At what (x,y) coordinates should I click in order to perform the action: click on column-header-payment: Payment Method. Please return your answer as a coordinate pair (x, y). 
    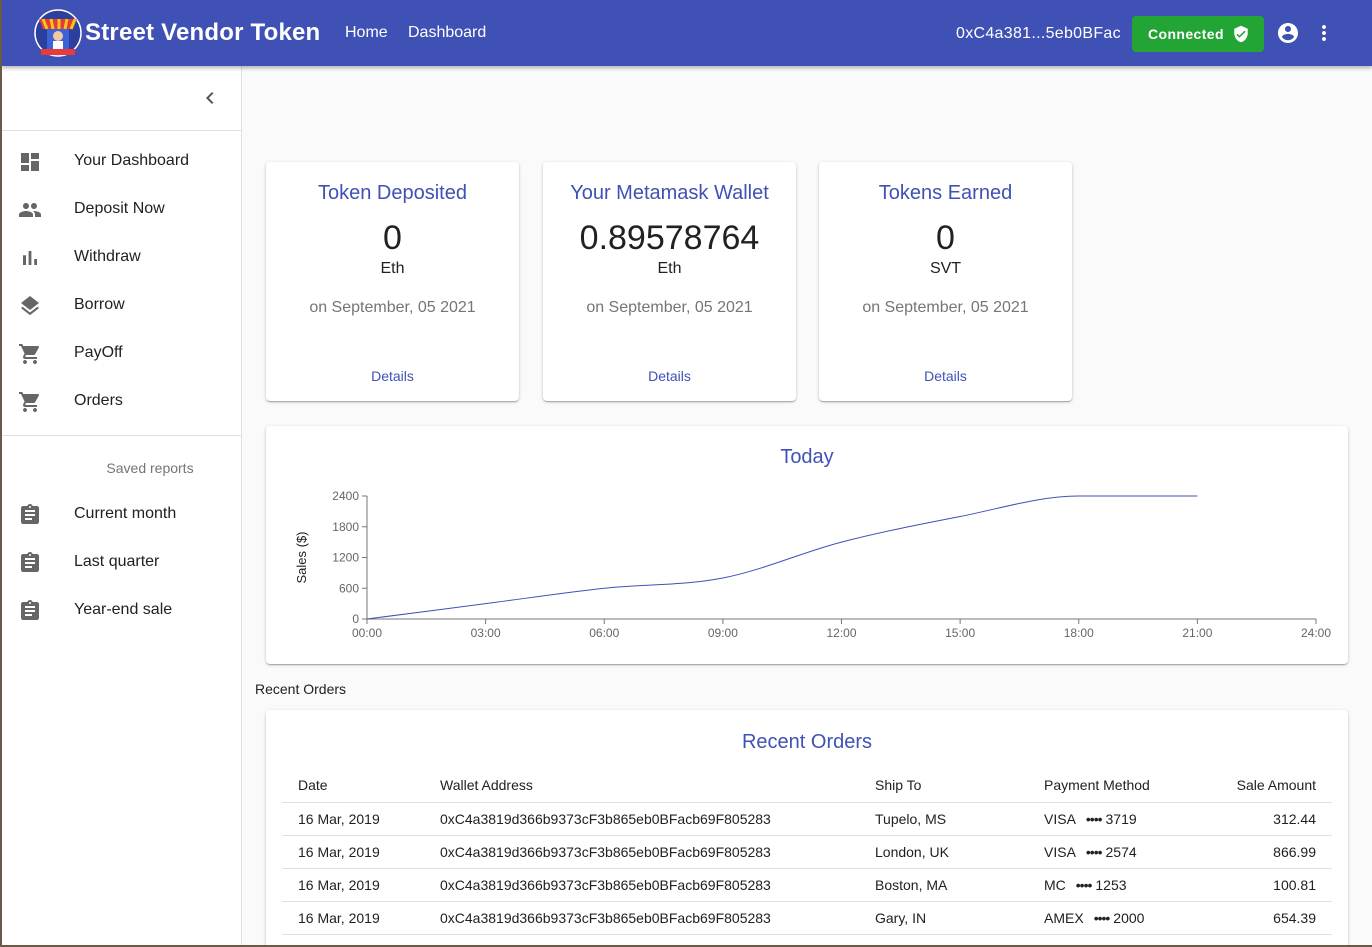
    Looking at the image, I should click on (1108, 785).